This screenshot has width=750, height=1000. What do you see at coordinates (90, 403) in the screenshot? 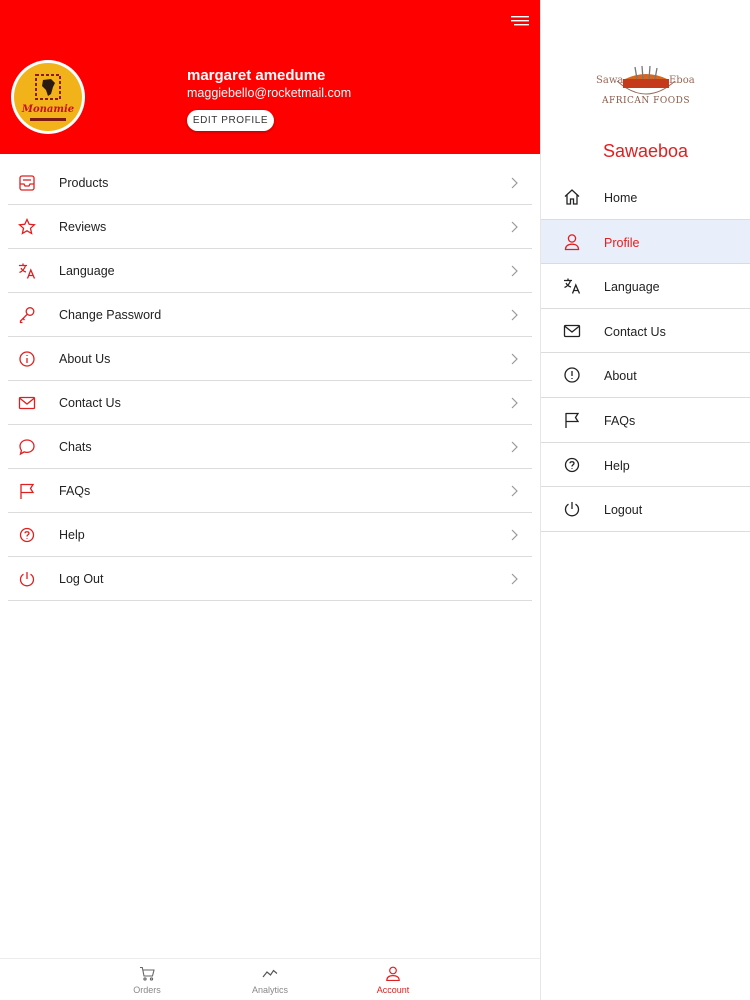
I see `menu-item-label: Contact Us` at bounding box center [90, 403].